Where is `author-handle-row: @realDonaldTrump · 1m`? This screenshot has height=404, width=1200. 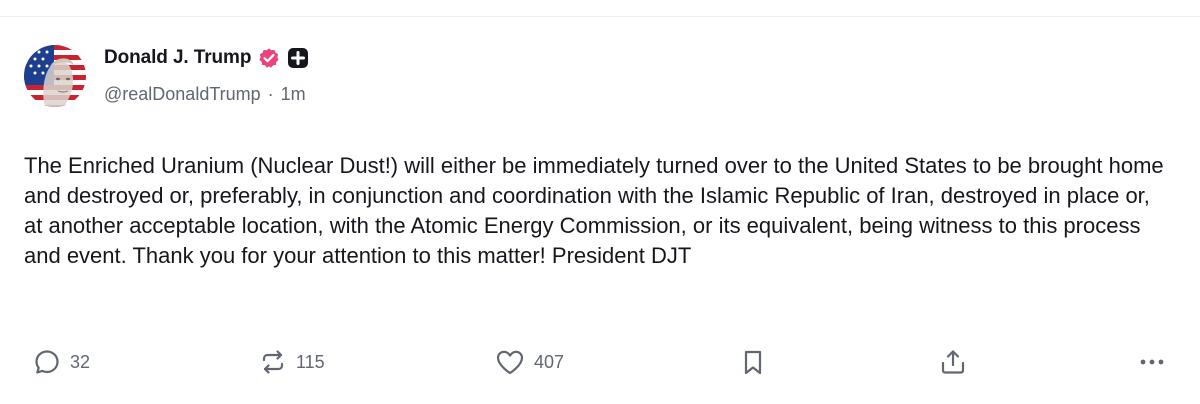
author-handle-row: @realDonaldTrump · 1m is located at coordinates (205, 94).